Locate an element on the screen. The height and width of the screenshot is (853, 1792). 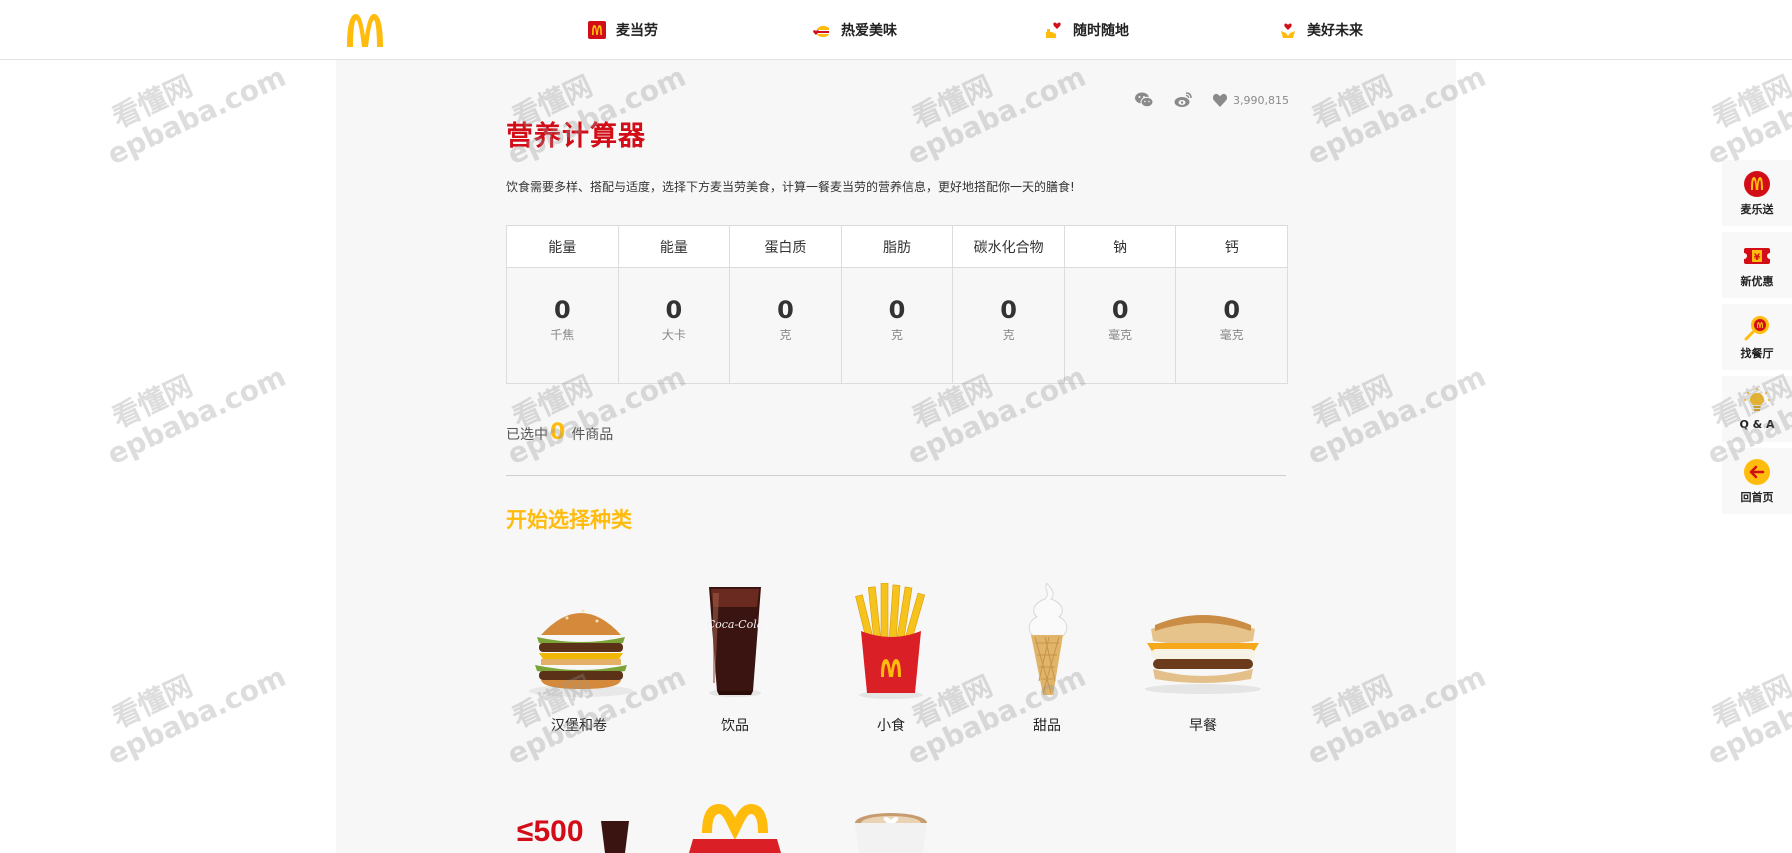
category-label: 甜品 is located at coordinates (1047, 726).